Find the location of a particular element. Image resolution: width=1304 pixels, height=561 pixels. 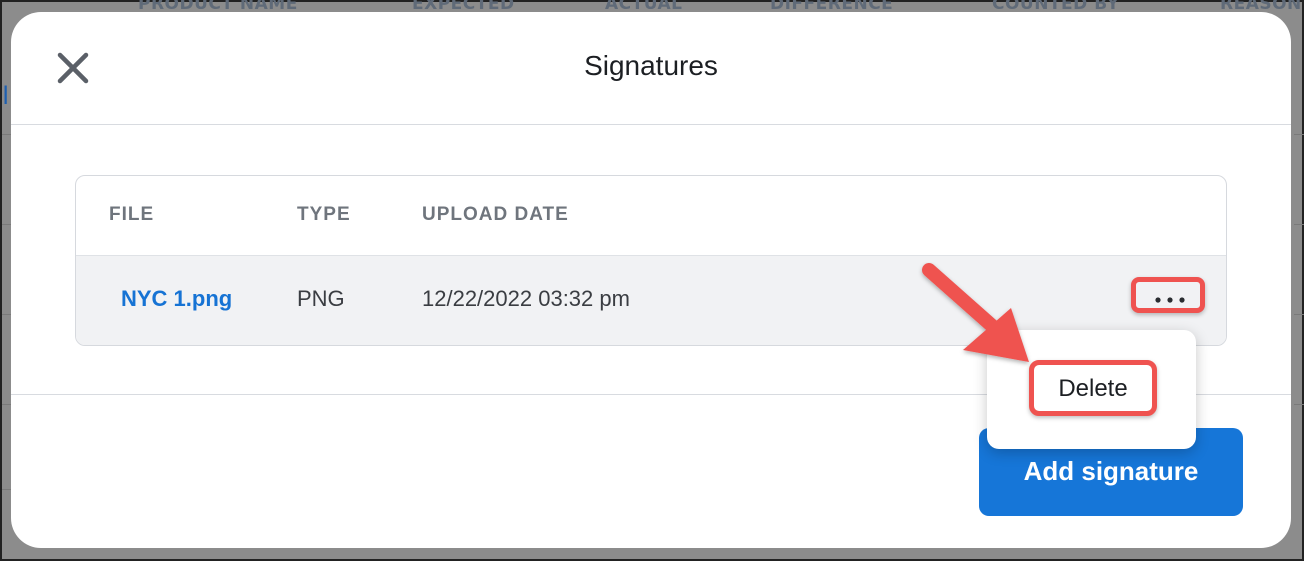

bg-row-marker: | is located at coordinates (5, 93).